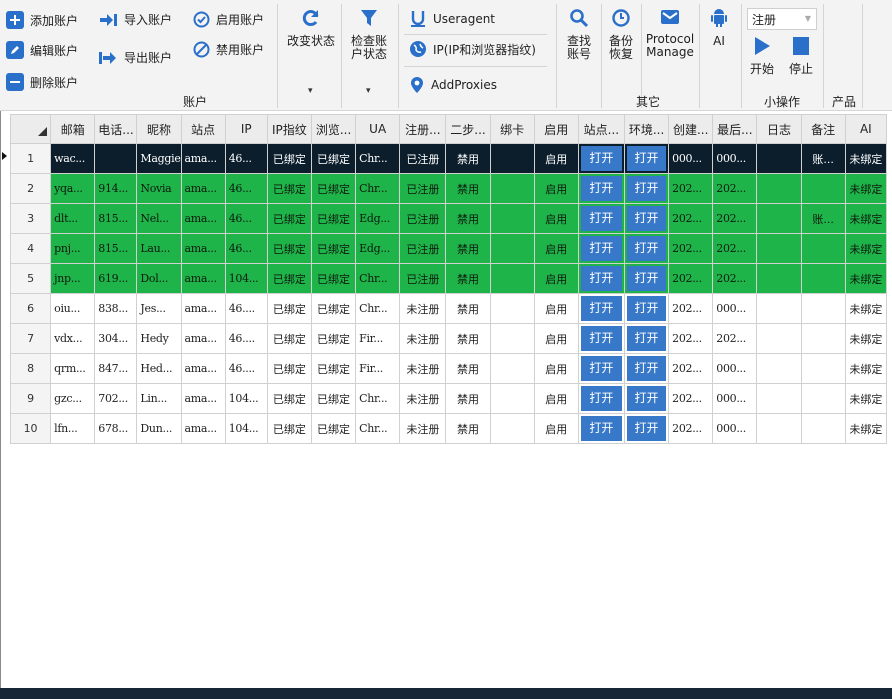  I want to click on edit-account-button: 编辑账户, so click(42, 50).